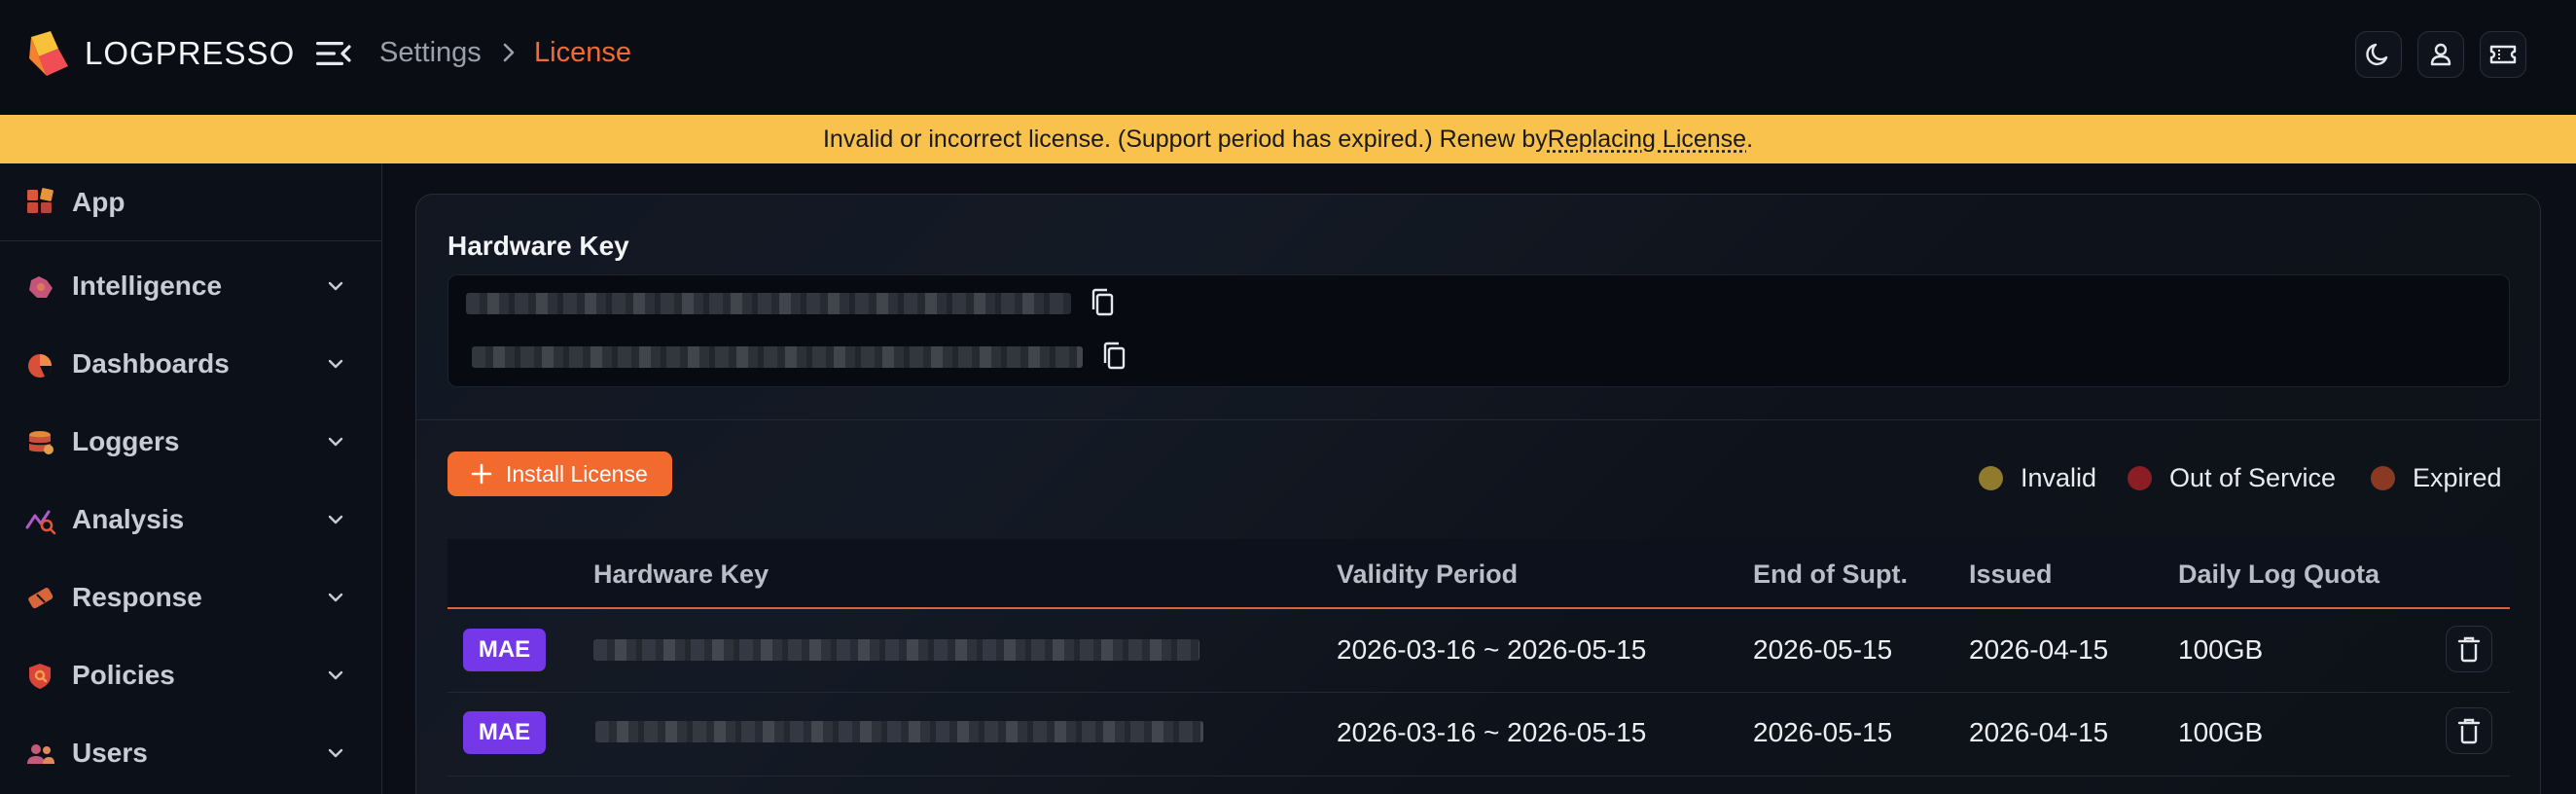 This screenshot has width=2576, height=794. I want to click on hardware-key-box, so click(1478, 330).